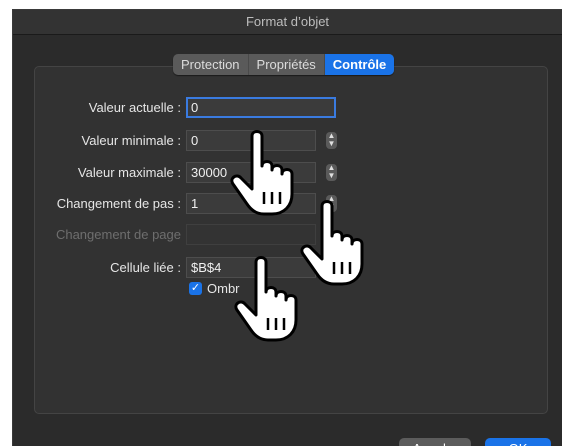 This screenshot has width=562, height=446. Describe the element at coordinates (435, 442) in the screenshot. I see `cancel-button: Annuler` at that location.